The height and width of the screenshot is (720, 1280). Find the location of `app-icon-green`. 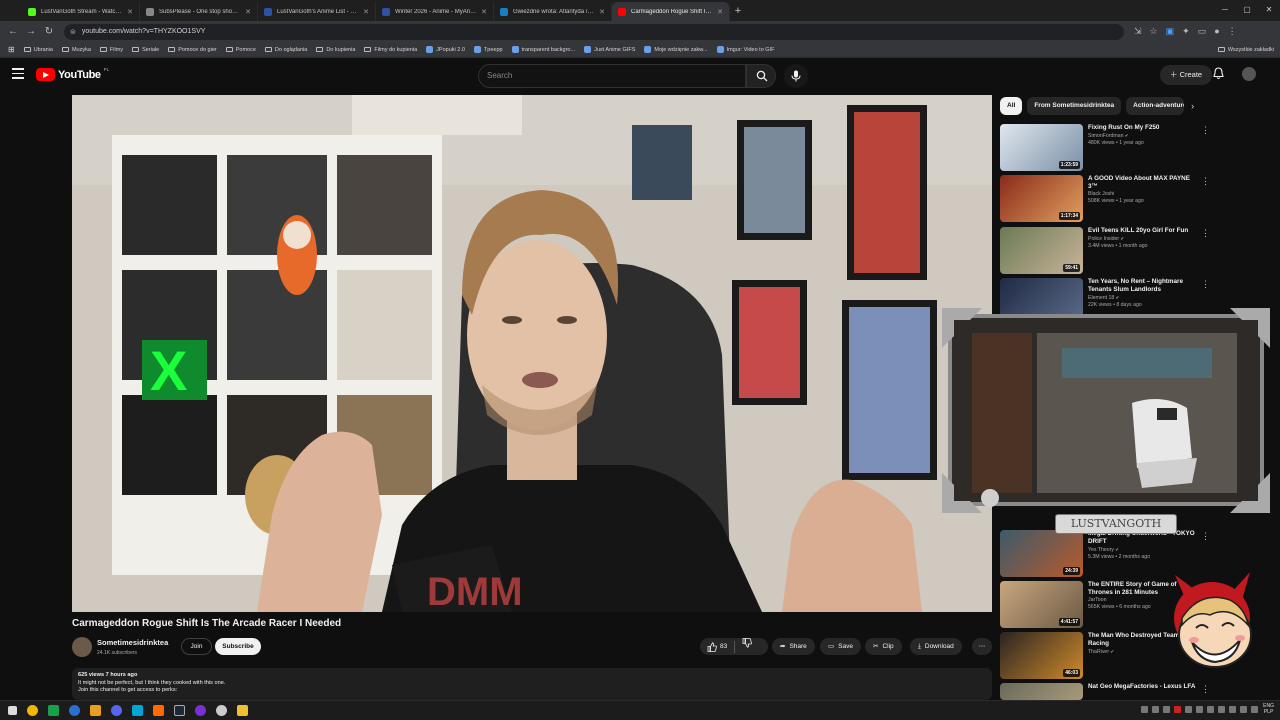

app-icon-green is located at coordinates (53, 710).